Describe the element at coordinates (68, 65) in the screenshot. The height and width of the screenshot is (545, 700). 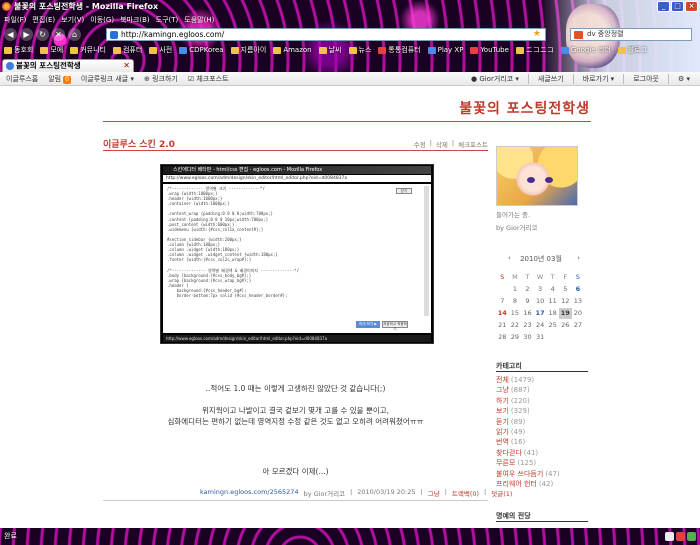
I see `tab-blog: 불꽃의 포스팅전학생 ✕` at that location.